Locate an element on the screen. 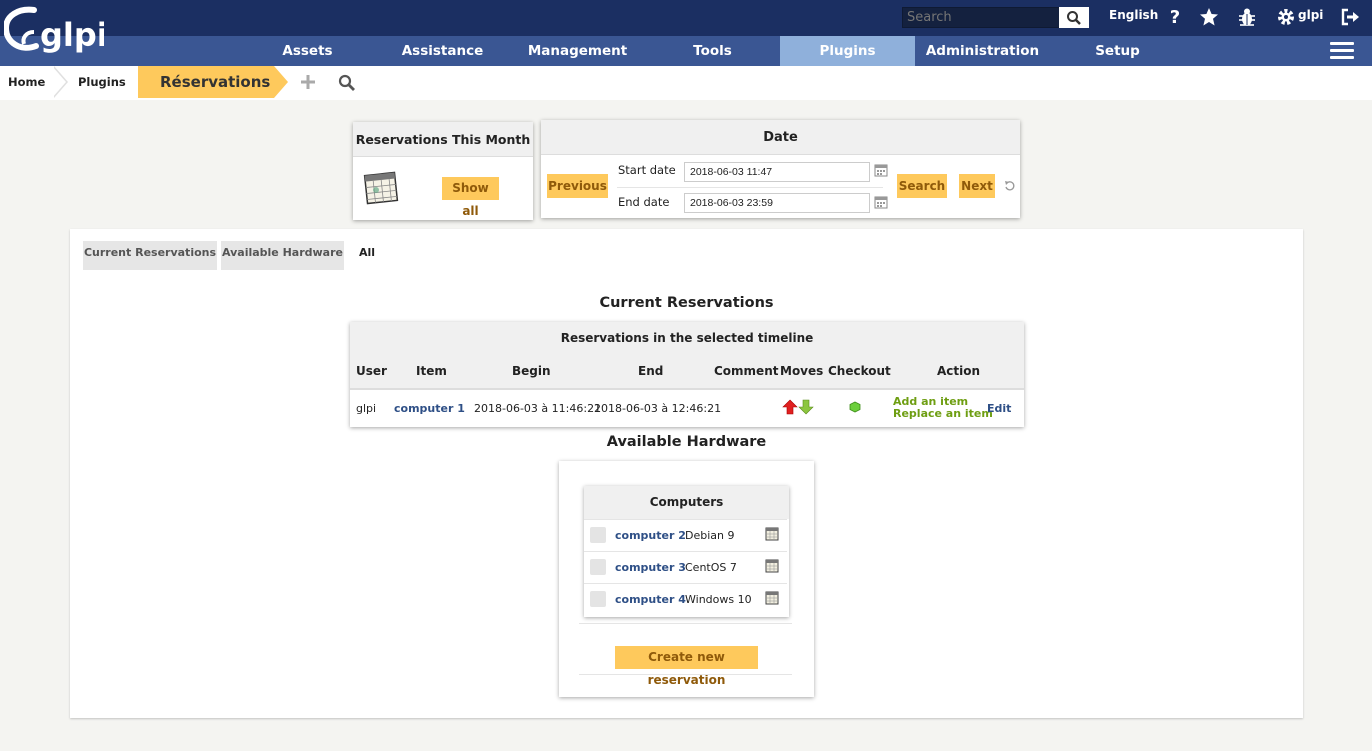 This screenshot has height=751, width=1372. search-button is located at coordinates (1074, 17).